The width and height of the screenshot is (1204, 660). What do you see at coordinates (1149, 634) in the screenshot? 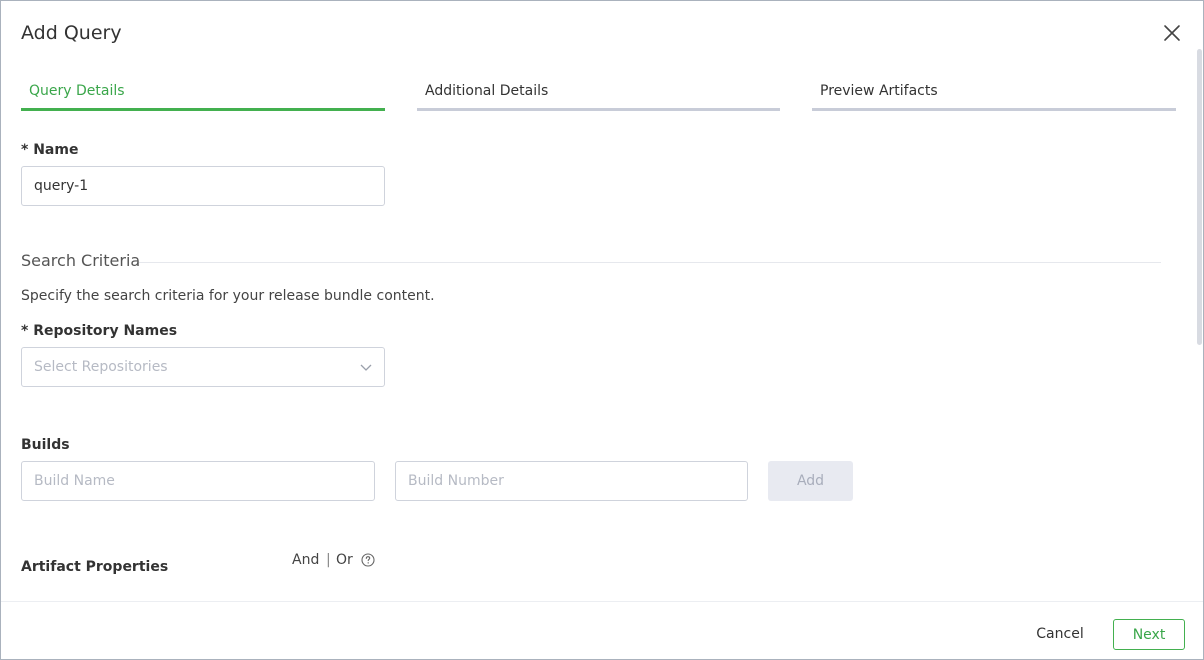
I see `next-button: Next` at bounding box center [1149, 634].